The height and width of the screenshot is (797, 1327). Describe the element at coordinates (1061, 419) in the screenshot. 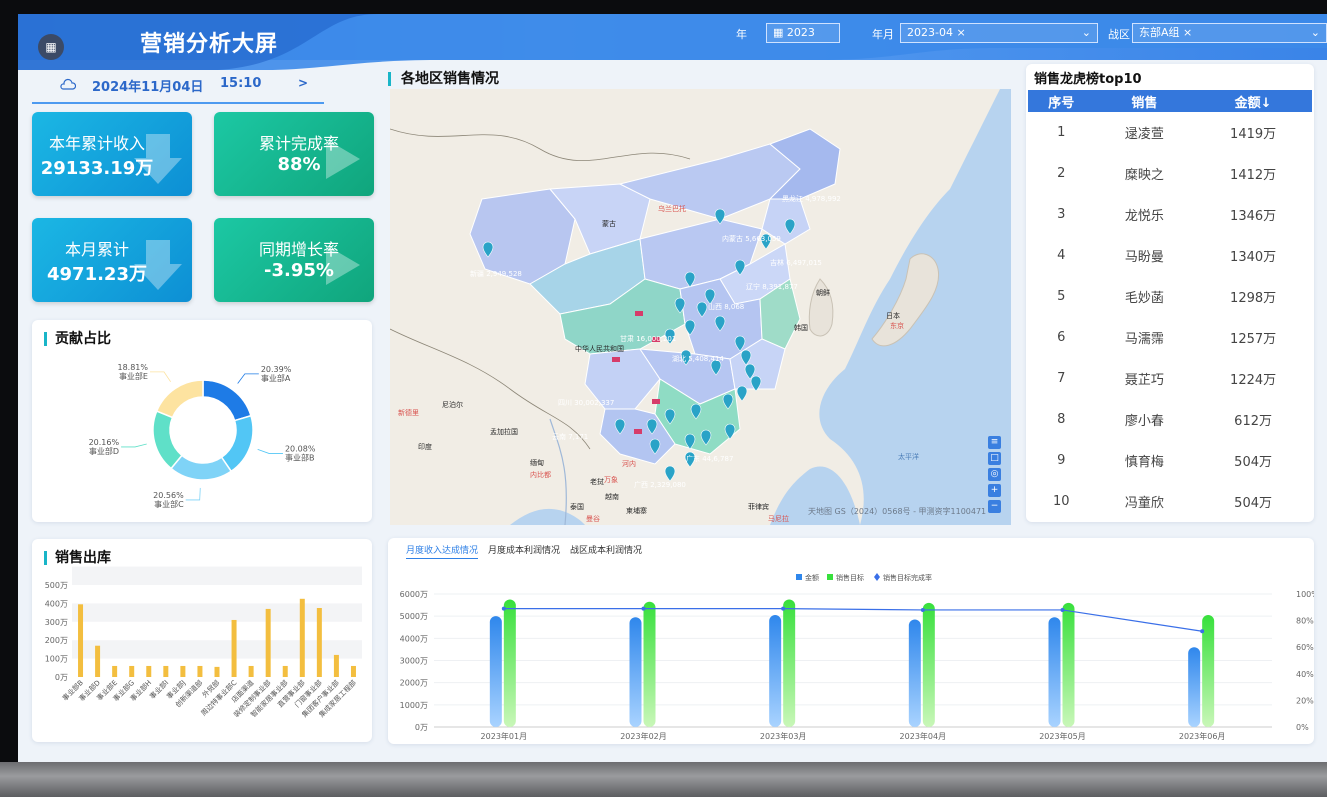

I see `rank-cell: 8` at that location.